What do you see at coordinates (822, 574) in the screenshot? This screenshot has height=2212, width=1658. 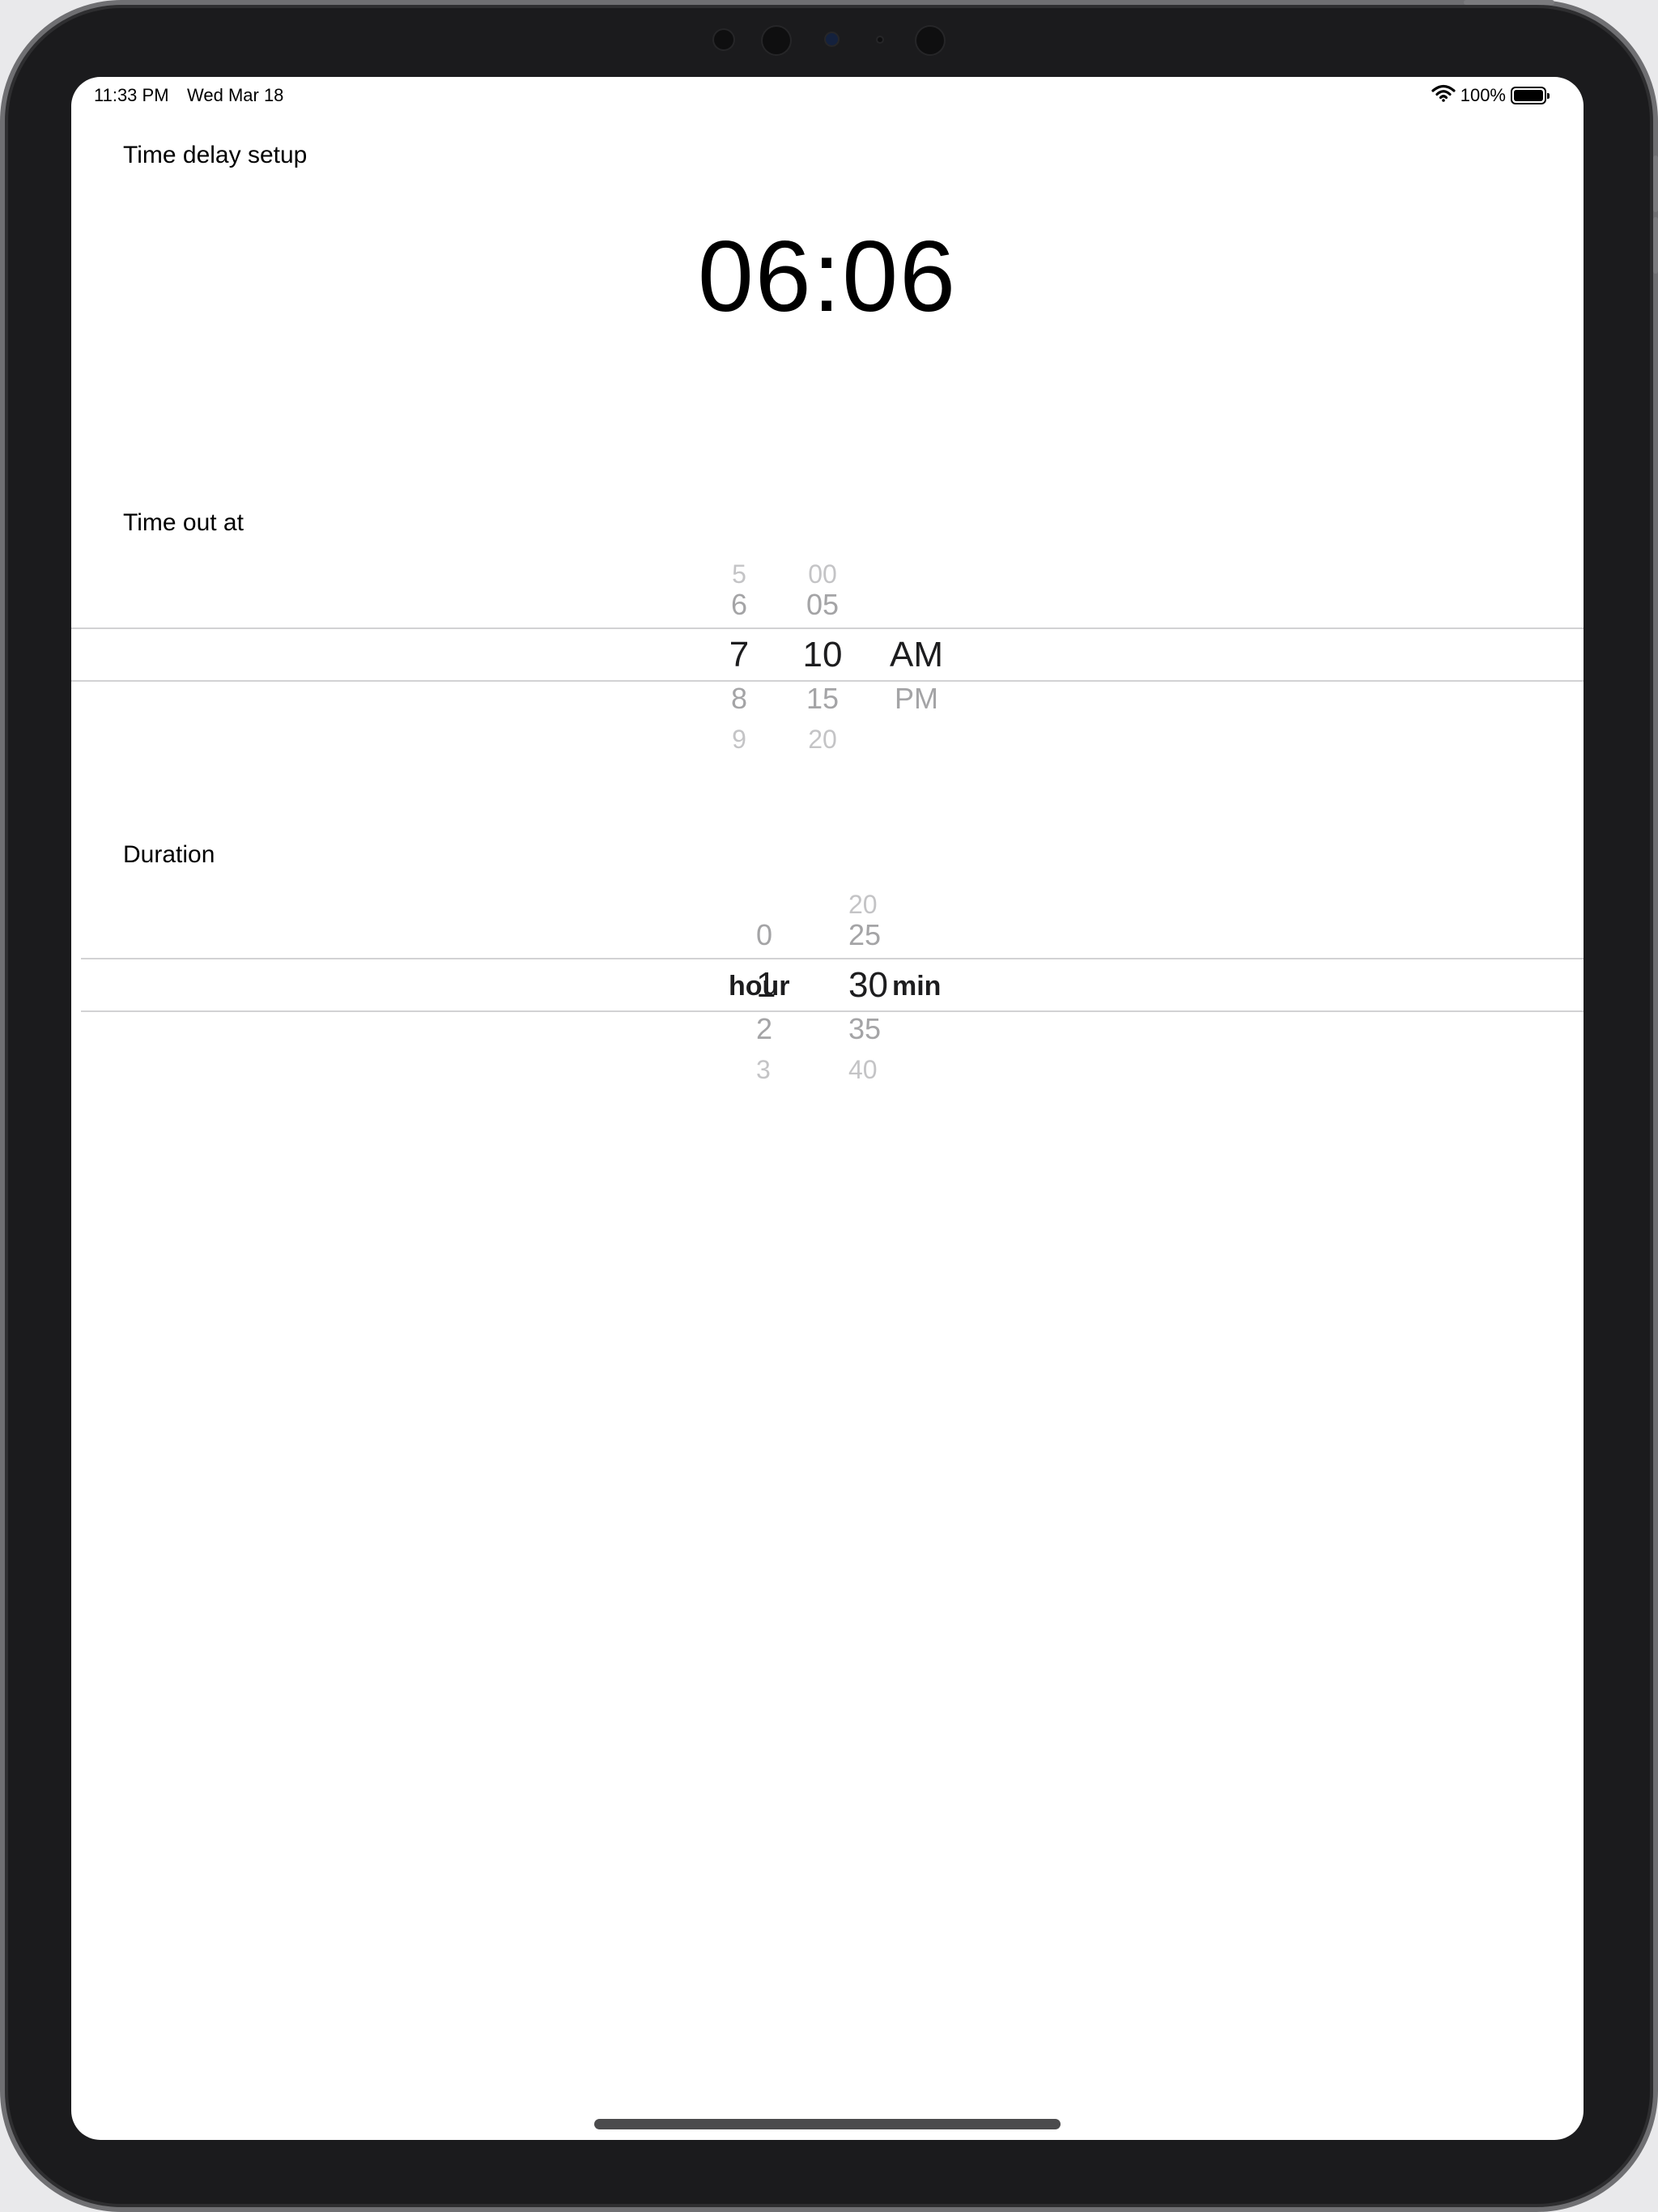 I see `picker-row: 00` at bounding box center [822, 574].